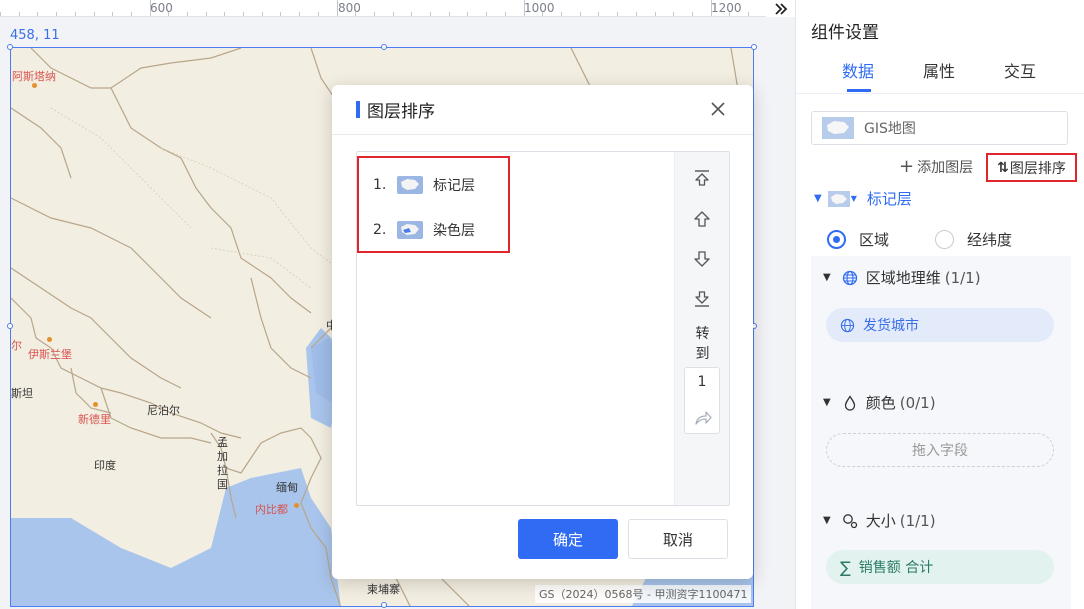 Image resolution: width=1084 pixels, height=609 pixels. What do you see at coordinates (163, 410) in the screenshot?
I see `map-label-nepal: 尼泊尔` at bounding box center [163, 410].